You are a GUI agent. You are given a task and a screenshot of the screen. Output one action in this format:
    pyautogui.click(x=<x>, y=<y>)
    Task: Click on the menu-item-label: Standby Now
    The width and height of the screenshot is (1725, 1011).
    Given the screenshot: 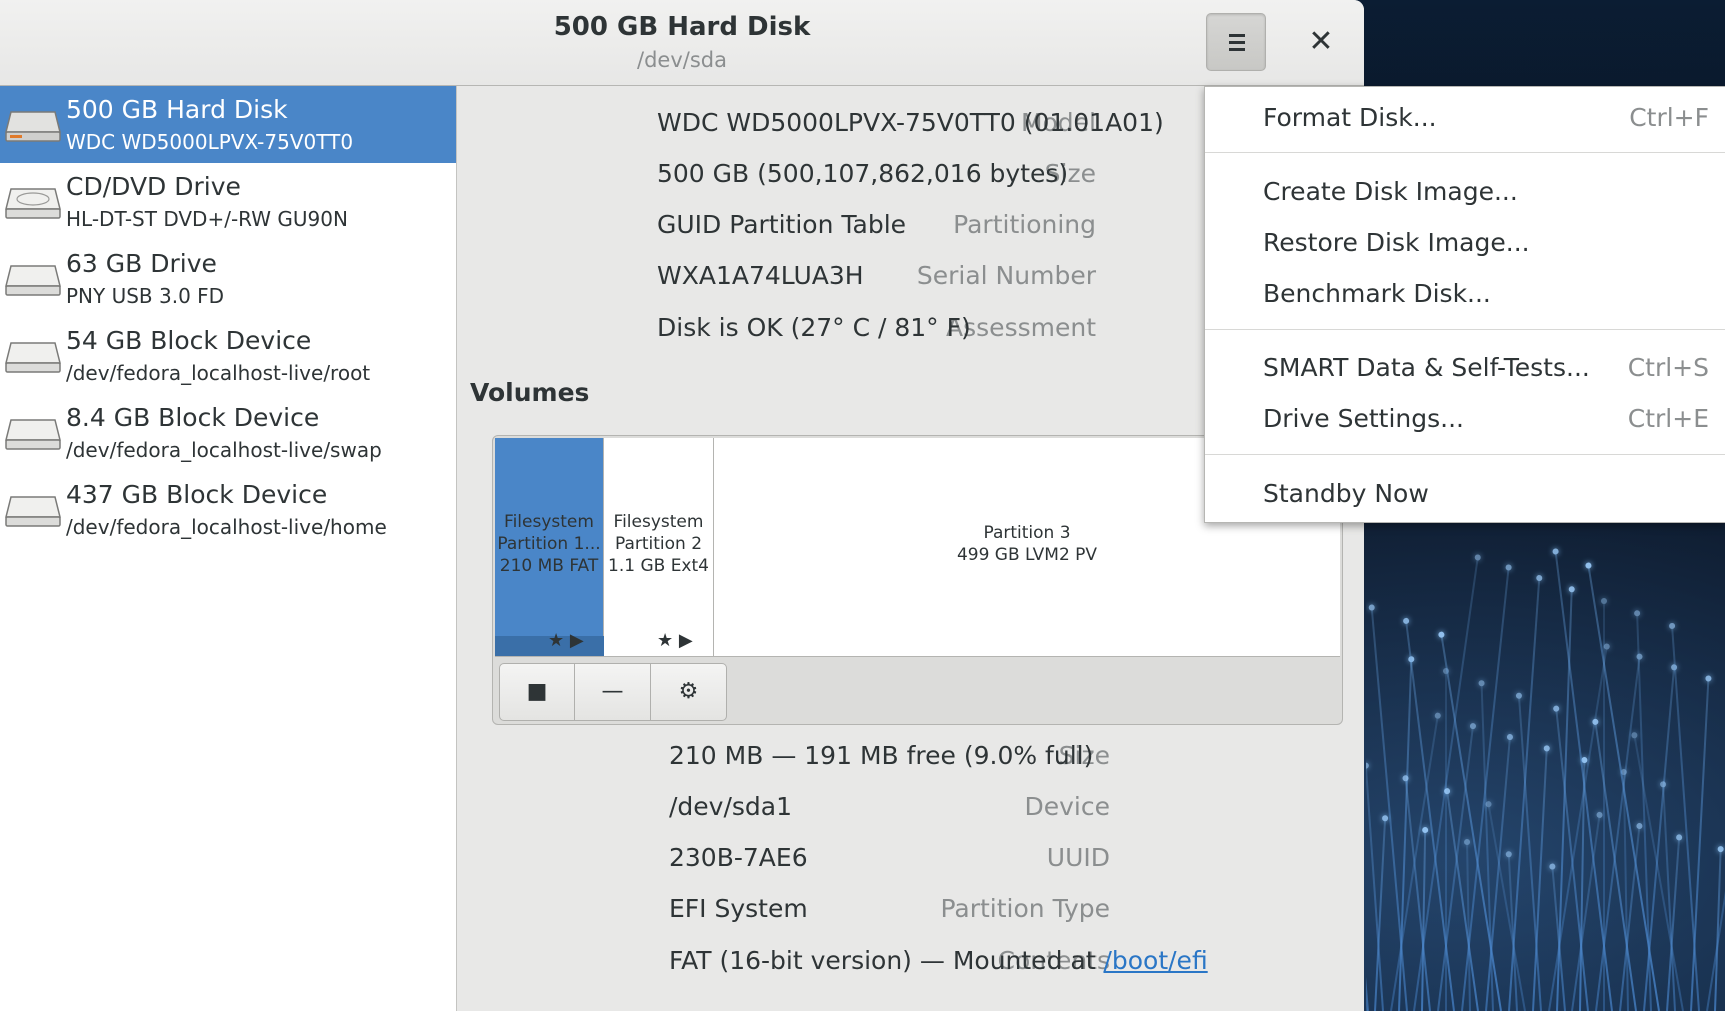 What is the action you would take?
    pyautogui.click(x=1346, y=493)
    